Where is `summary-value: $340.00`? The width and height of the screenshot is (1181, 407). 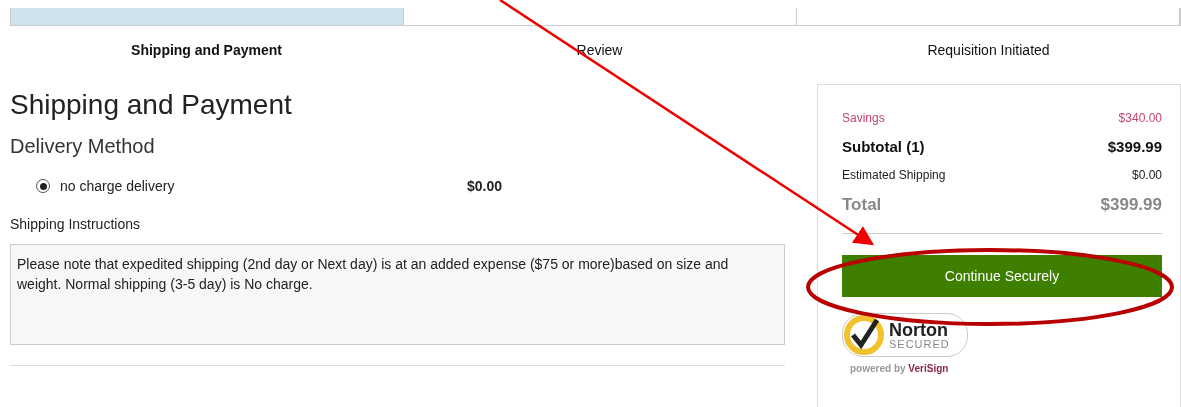
summary-value: $340.00 is located at coordinates (1140, 118).